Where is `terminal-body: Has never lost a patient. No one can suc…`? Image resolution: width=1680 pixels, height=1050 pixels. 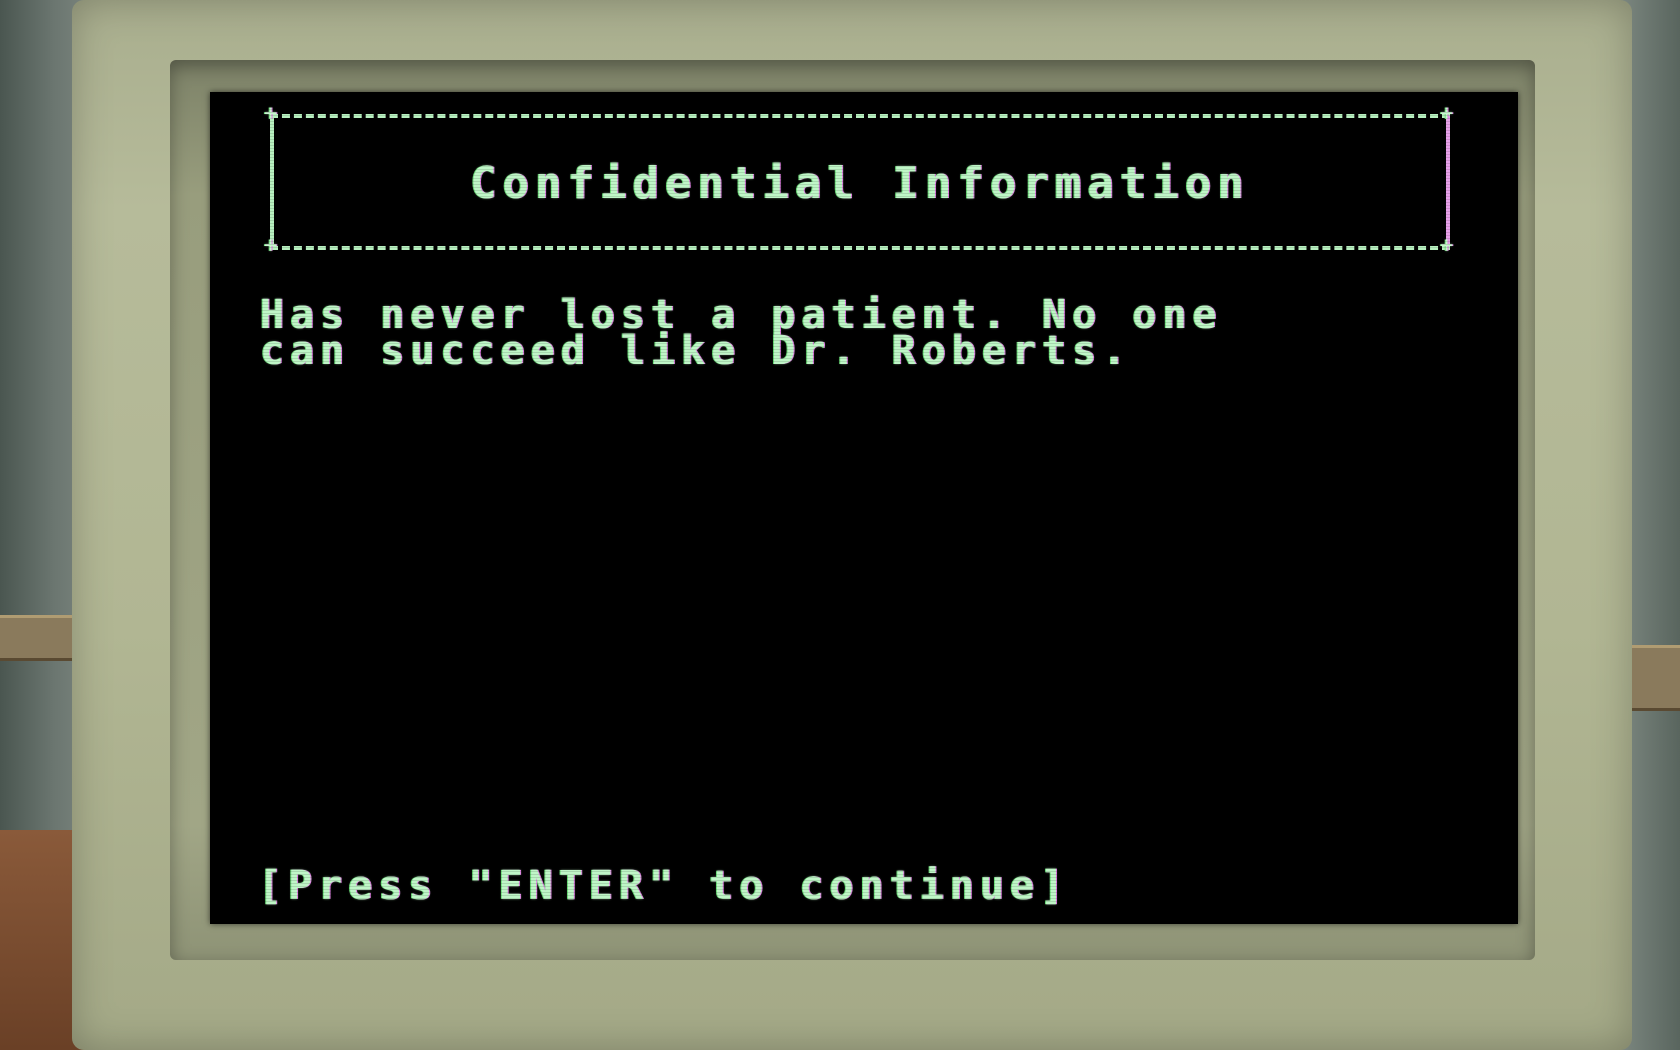 terminal-body: Has never lost a patient. No one can suc… is located at coordinates (870, 333).